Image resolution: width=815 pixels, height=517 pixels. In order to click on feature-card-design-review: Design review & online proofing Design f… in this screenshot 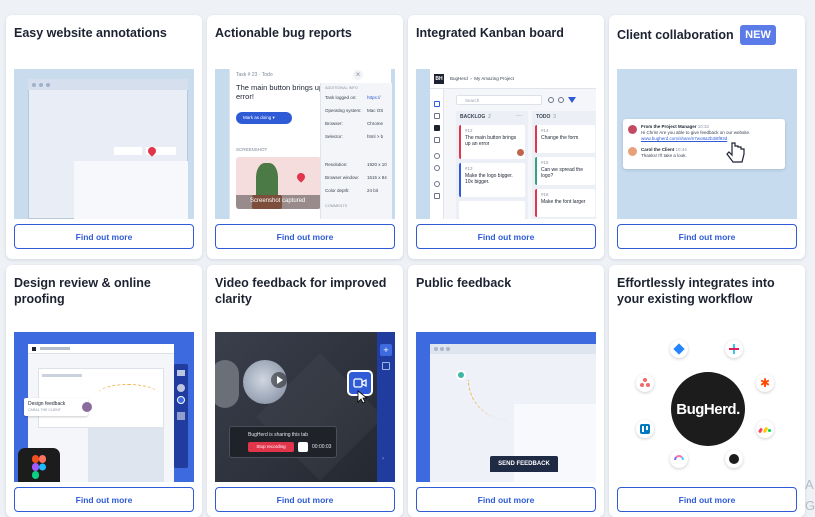, I will do `click(104, 391)`.